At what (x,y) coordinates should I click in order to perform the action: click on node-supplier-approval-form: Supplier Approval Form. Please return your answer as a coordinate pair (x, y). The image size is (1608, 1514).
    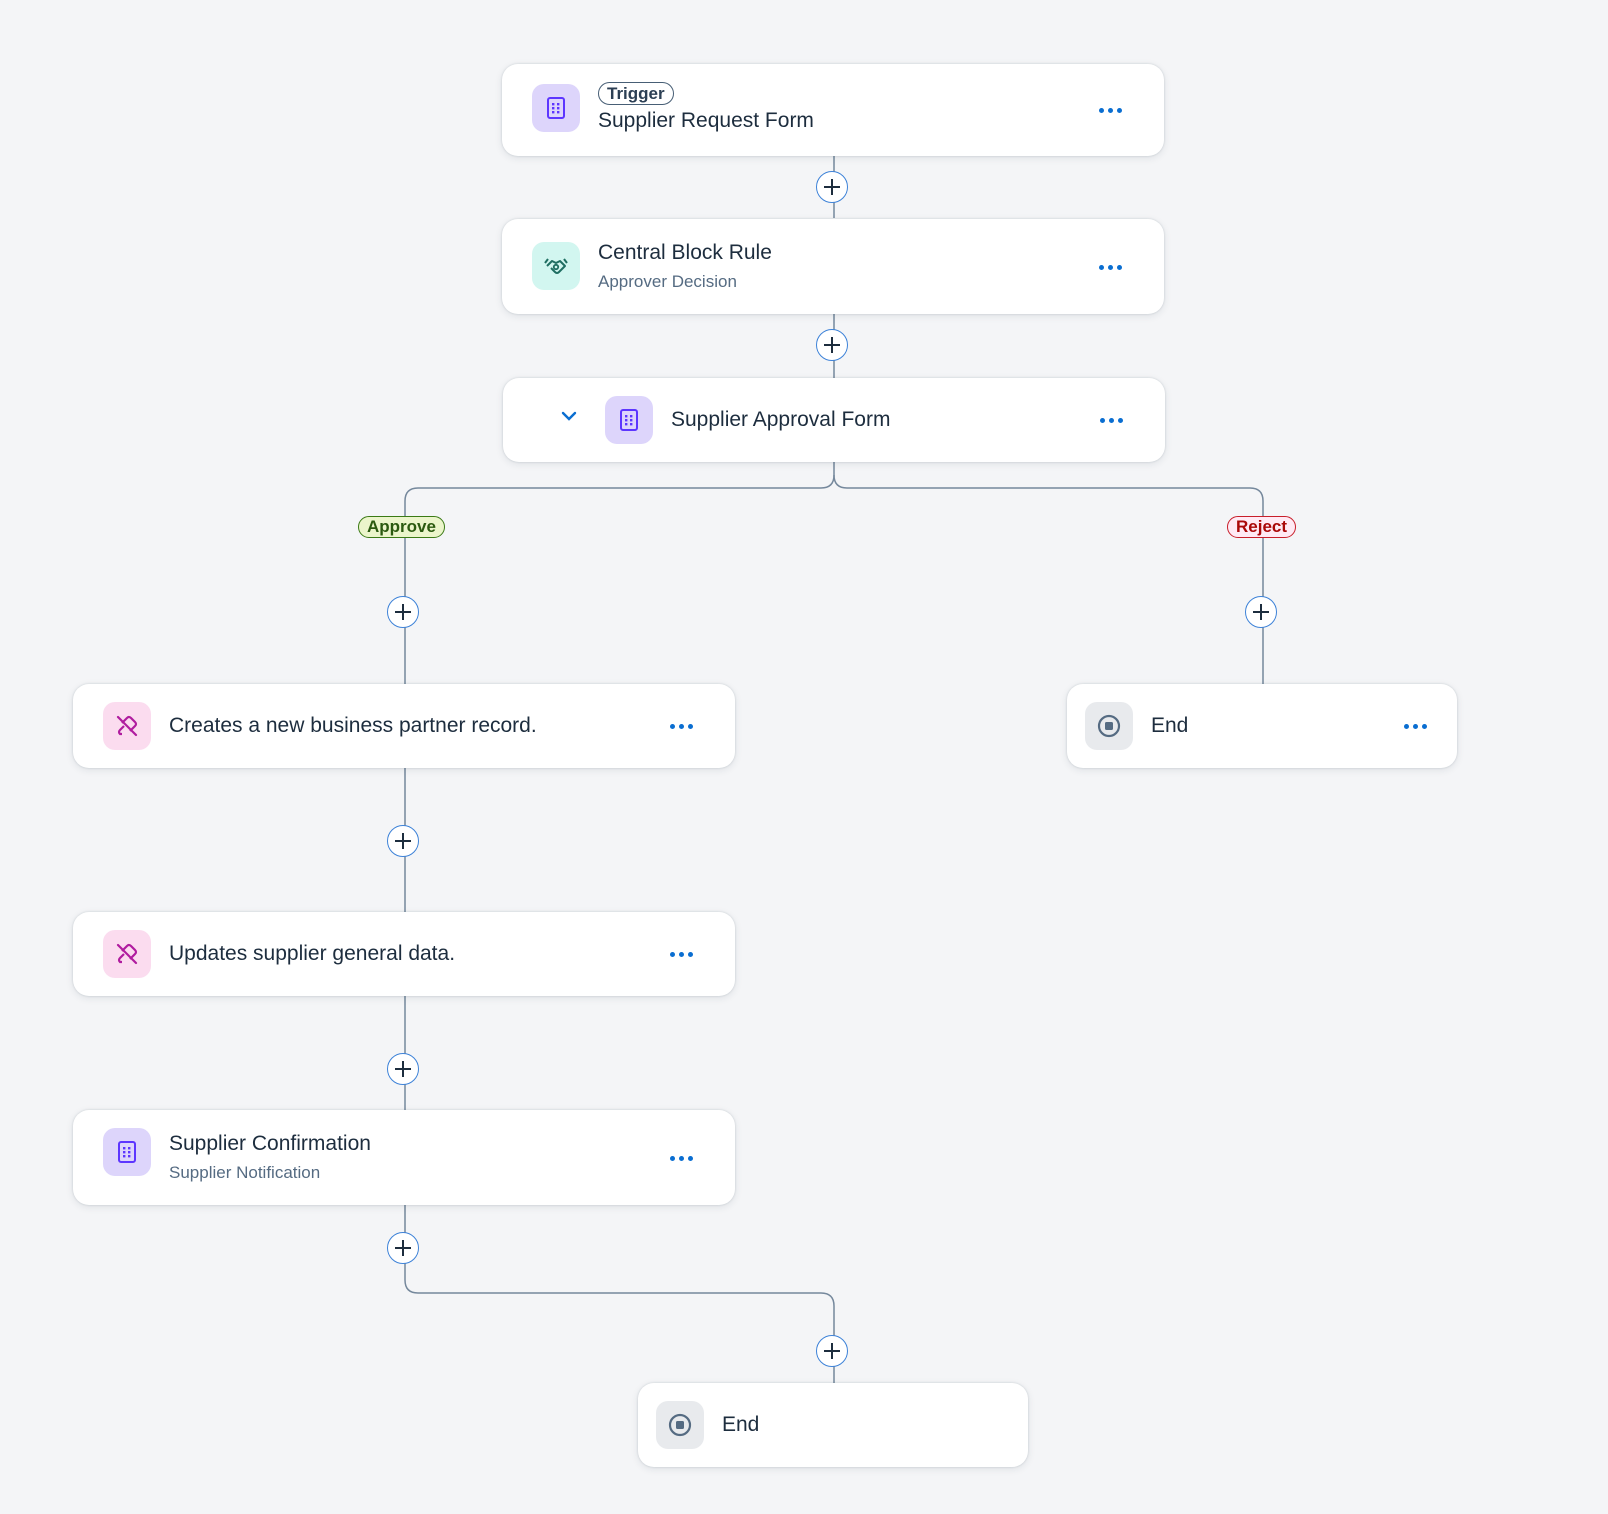
    Looking at the image, I should click on (834, 420).